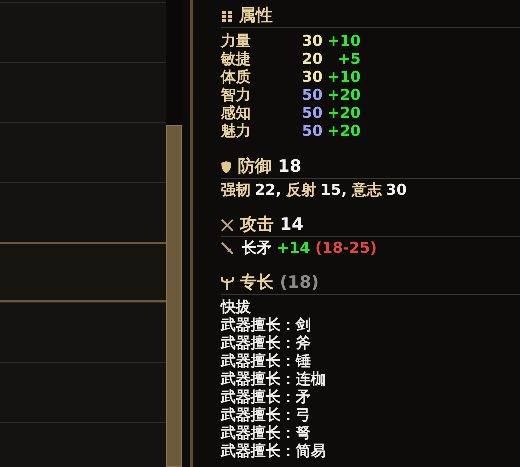 Image resolution: width=520 pixels, height=467 pixels. What do you see at coordinates (266, 343) in the screenshot?
I see `perk-item: 武器擅长：斧` at bounding box center [266, 343].